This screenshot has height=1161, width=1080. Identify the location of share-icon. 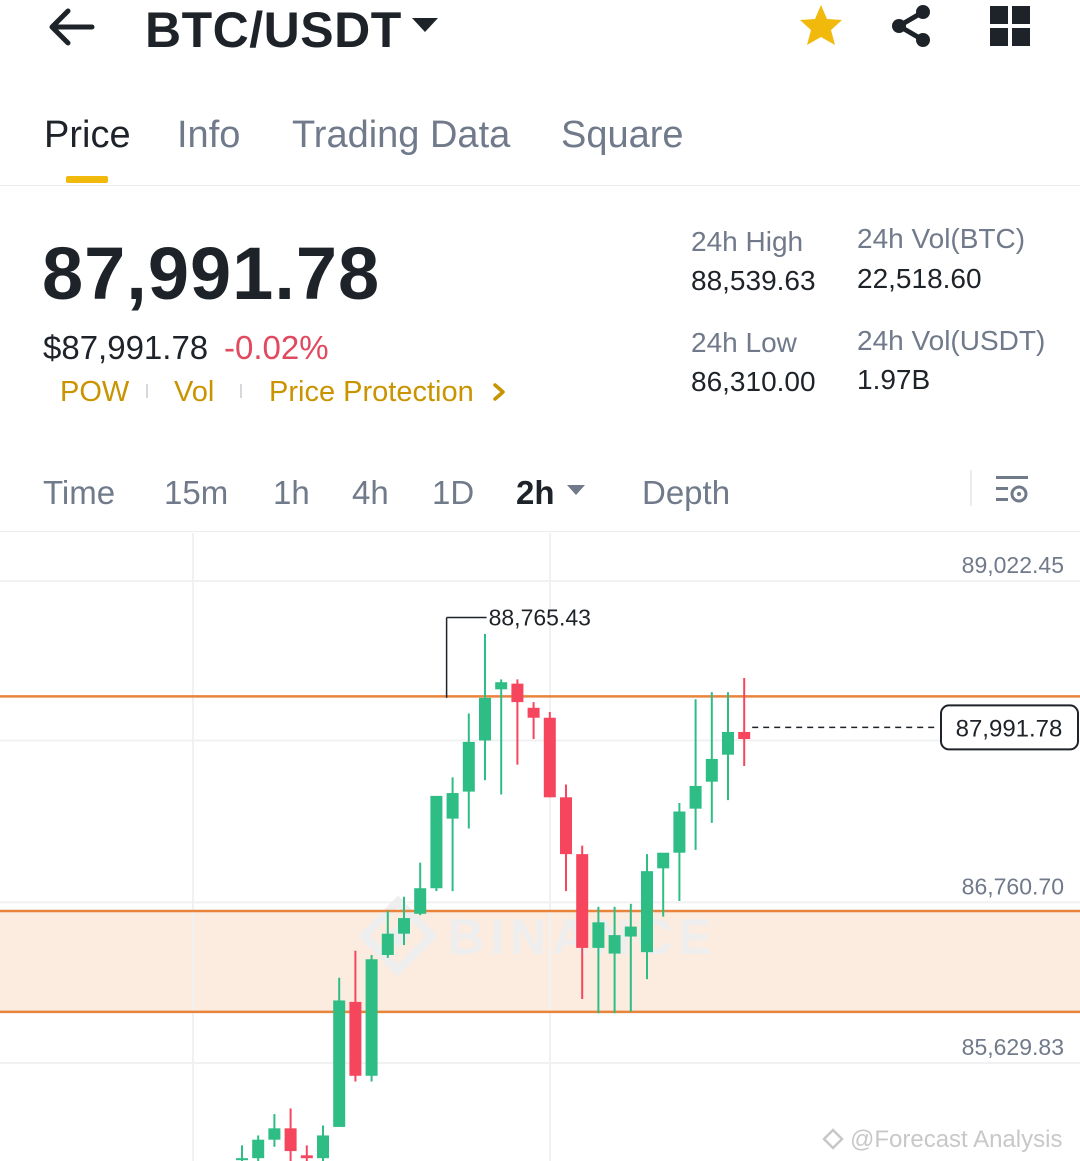
(911, 26).